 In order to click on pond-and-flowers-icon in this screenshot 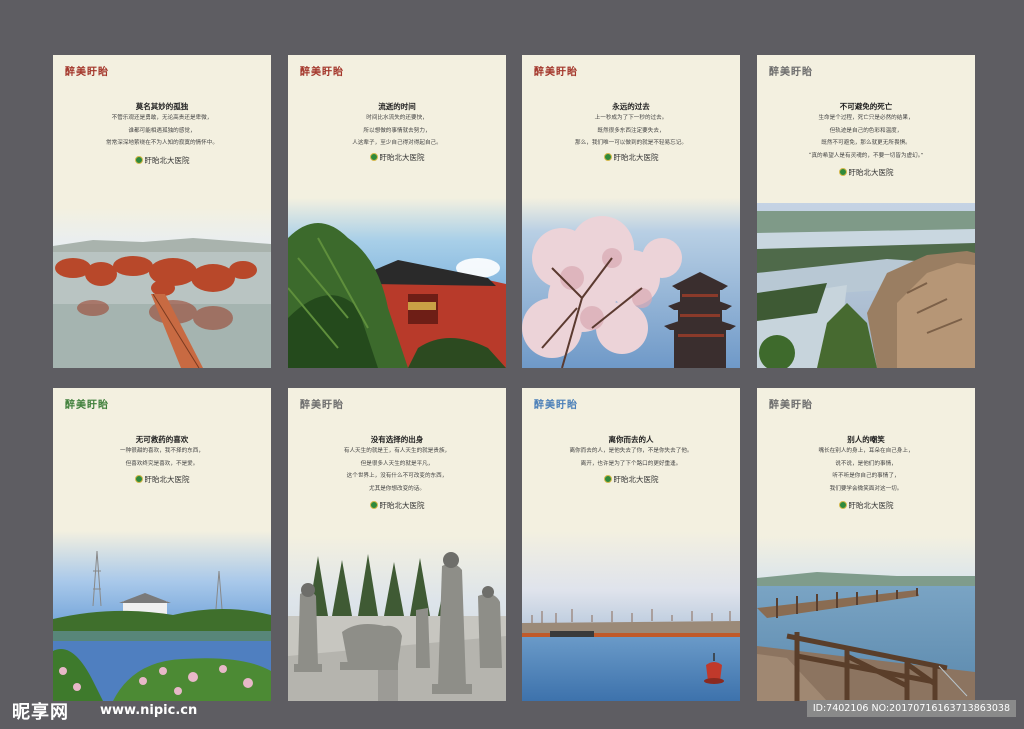, I will do `click(162, 616)`.